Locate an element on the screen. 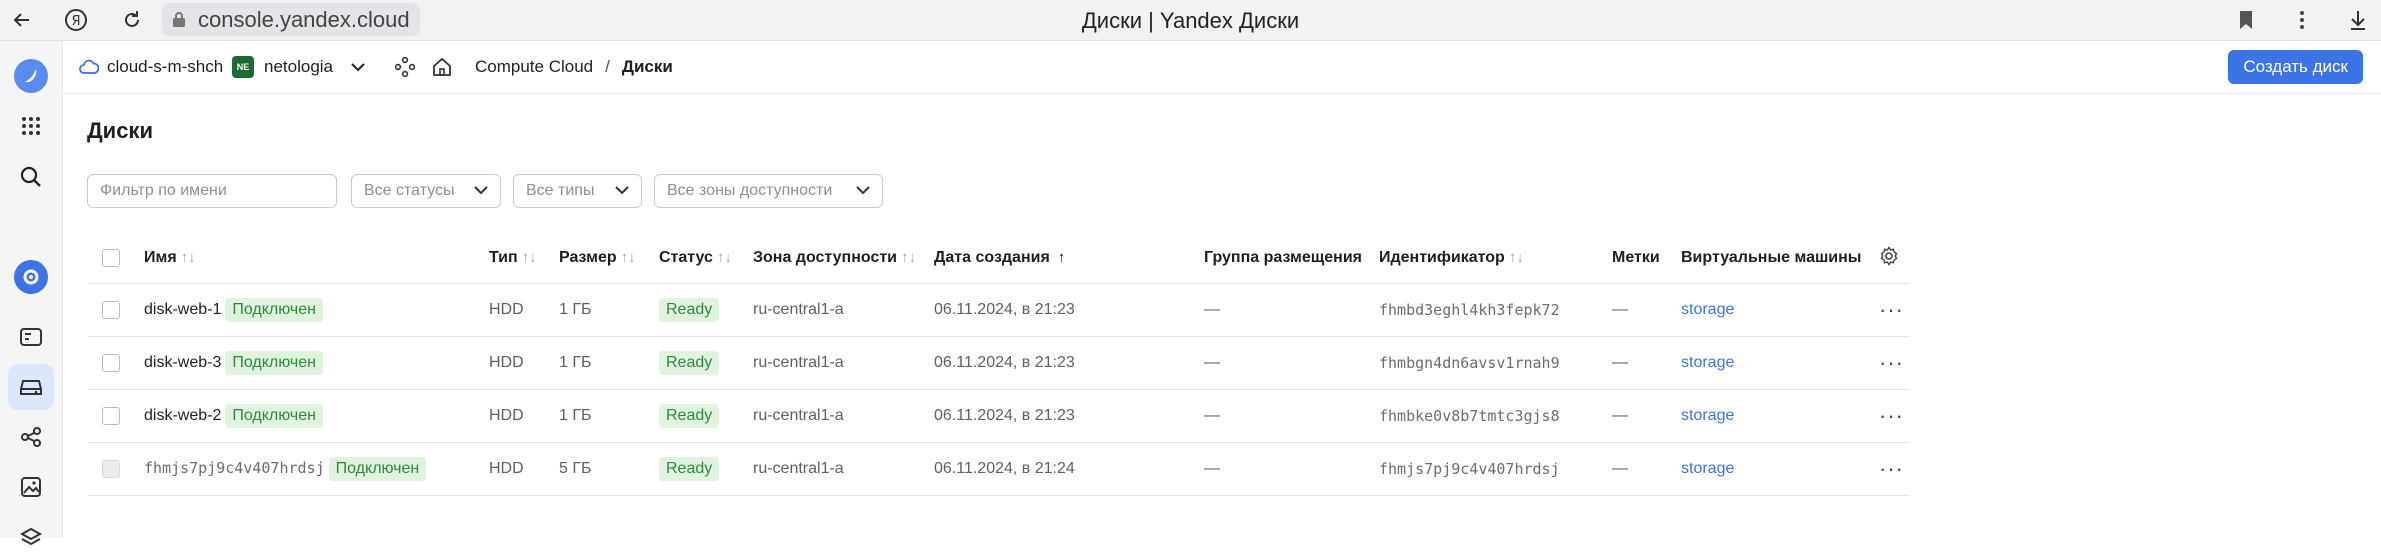 This screenshot has height=560, width=2381. svg-text: Я is located at coordinates (75, 21).